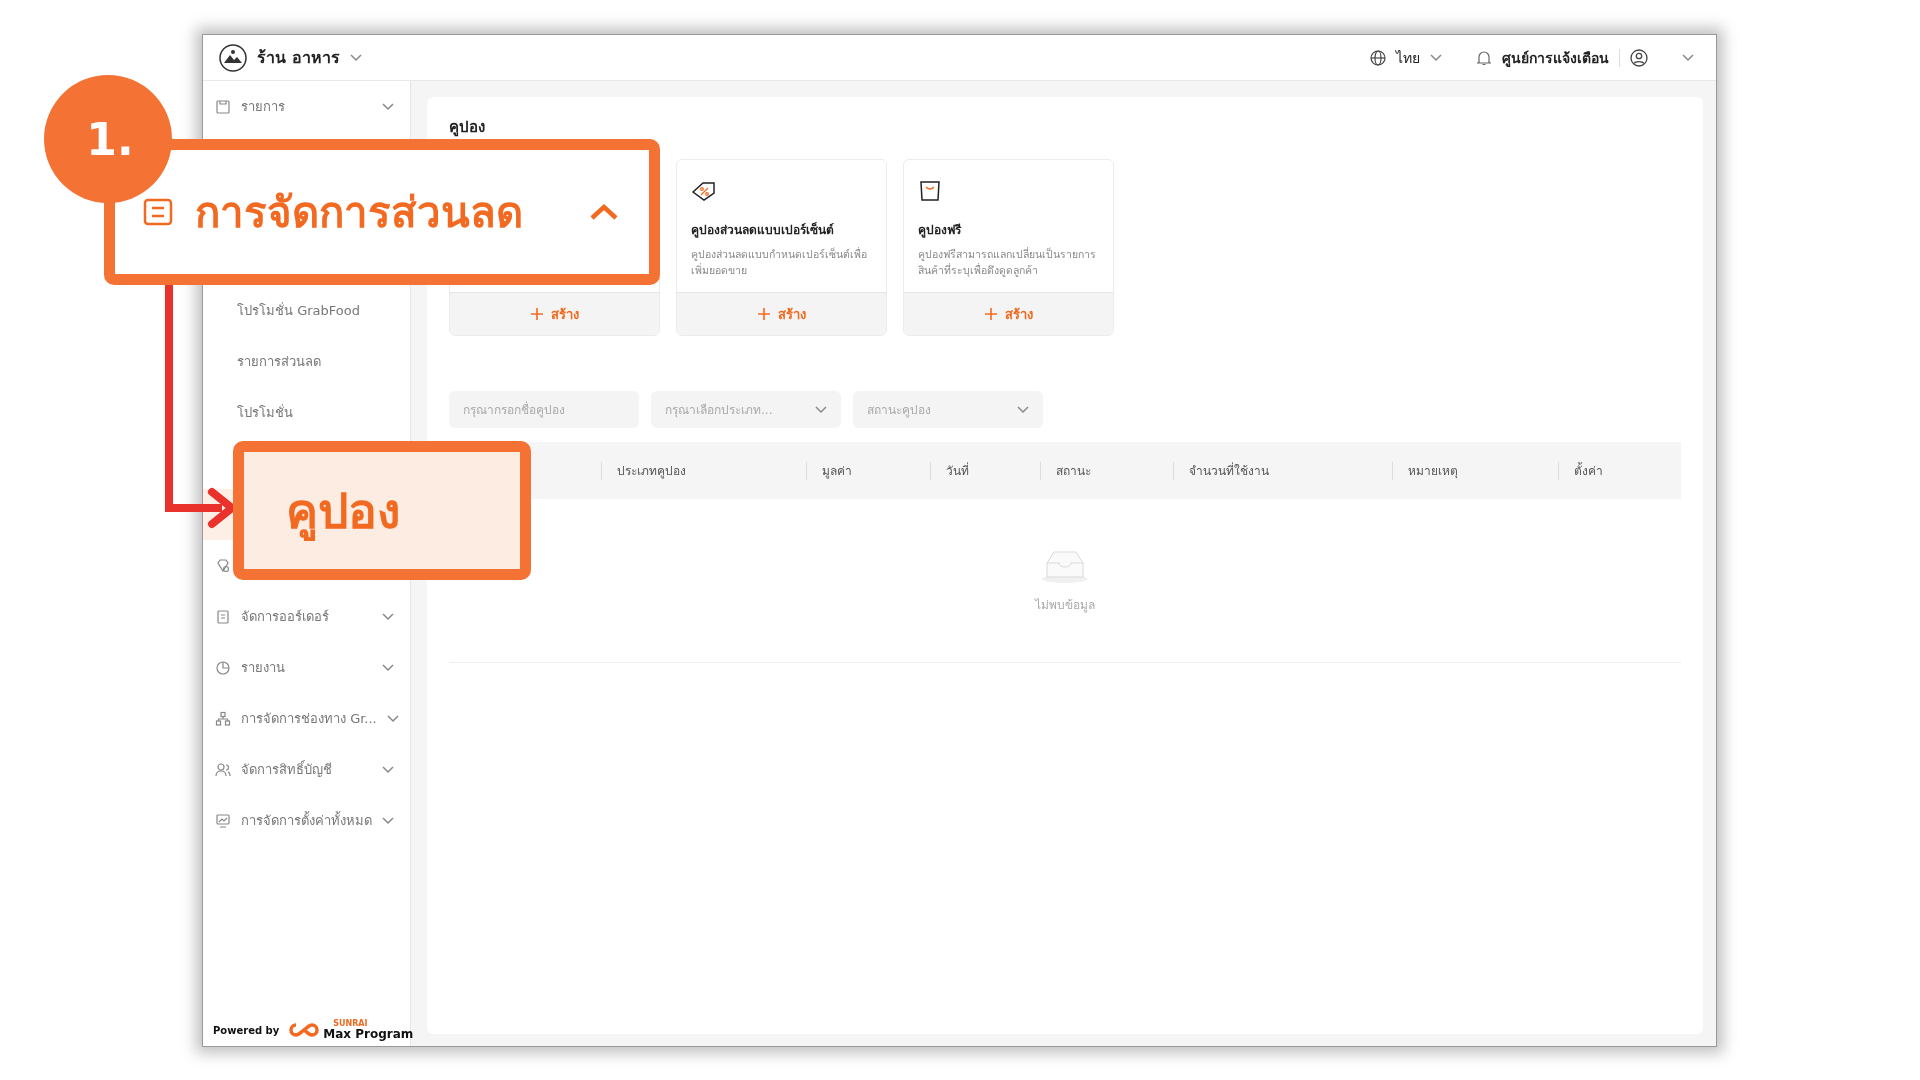 The image size is (1920, 1080). I want to click on sidebar-menu-item: โปรโมชั่น GrabFood, so click(306, 310).